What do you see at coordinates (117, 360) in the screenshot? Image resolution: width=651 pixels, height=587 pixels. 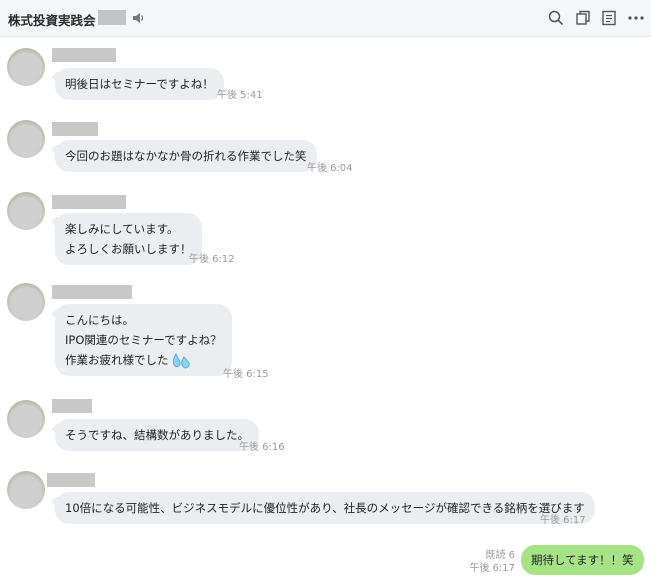 I see `message-text: 作業お疲れ様でした` at bounding box center [117, 360].